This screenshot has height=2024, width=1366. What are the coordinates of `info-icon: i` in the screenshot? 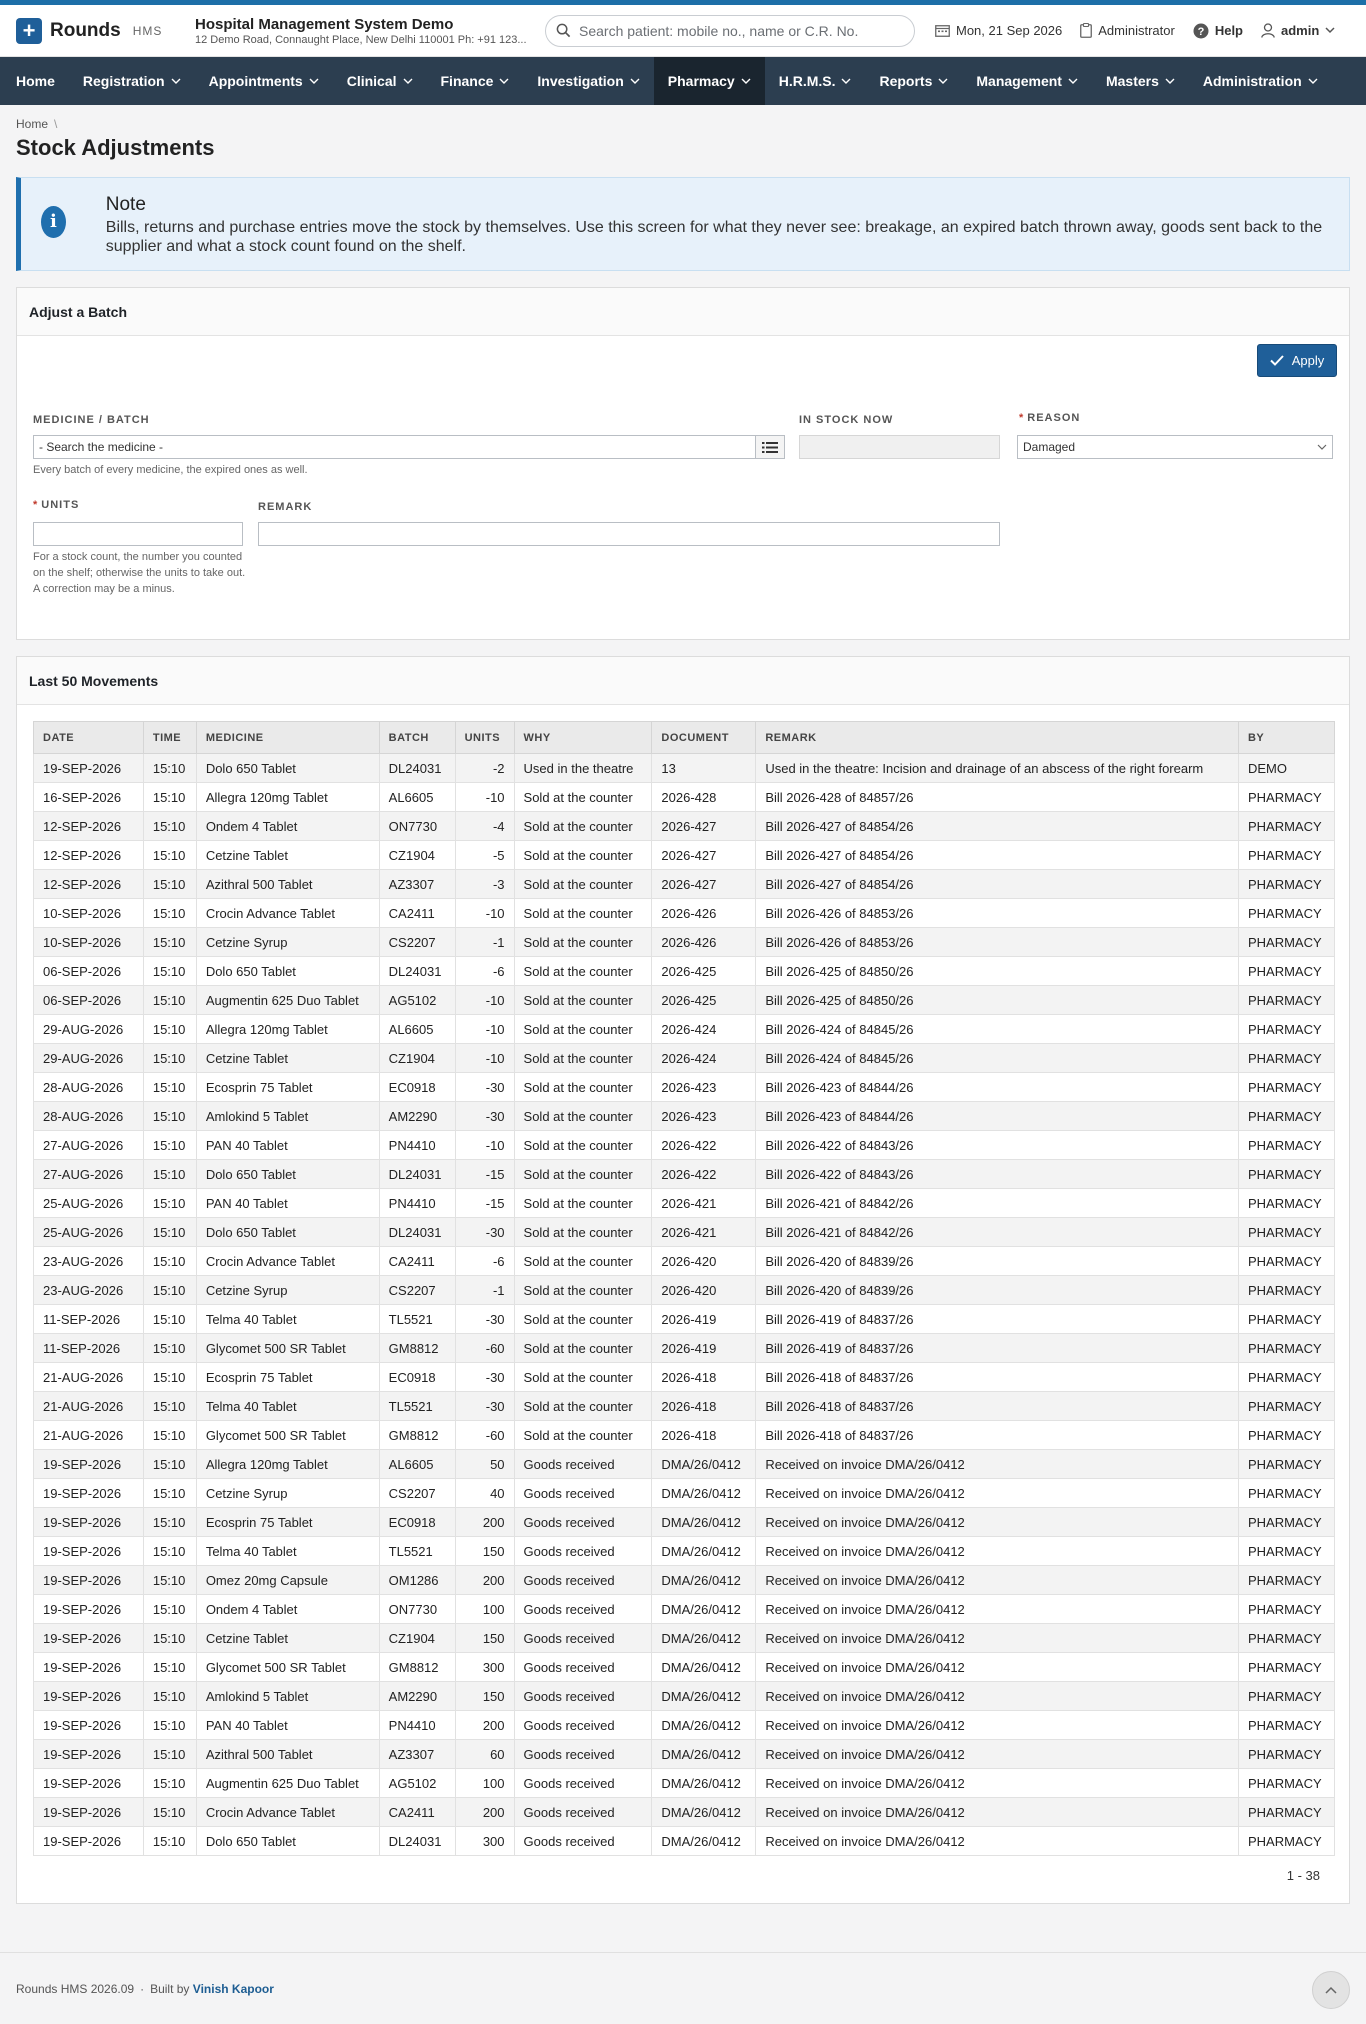 It's located at (53, 222).